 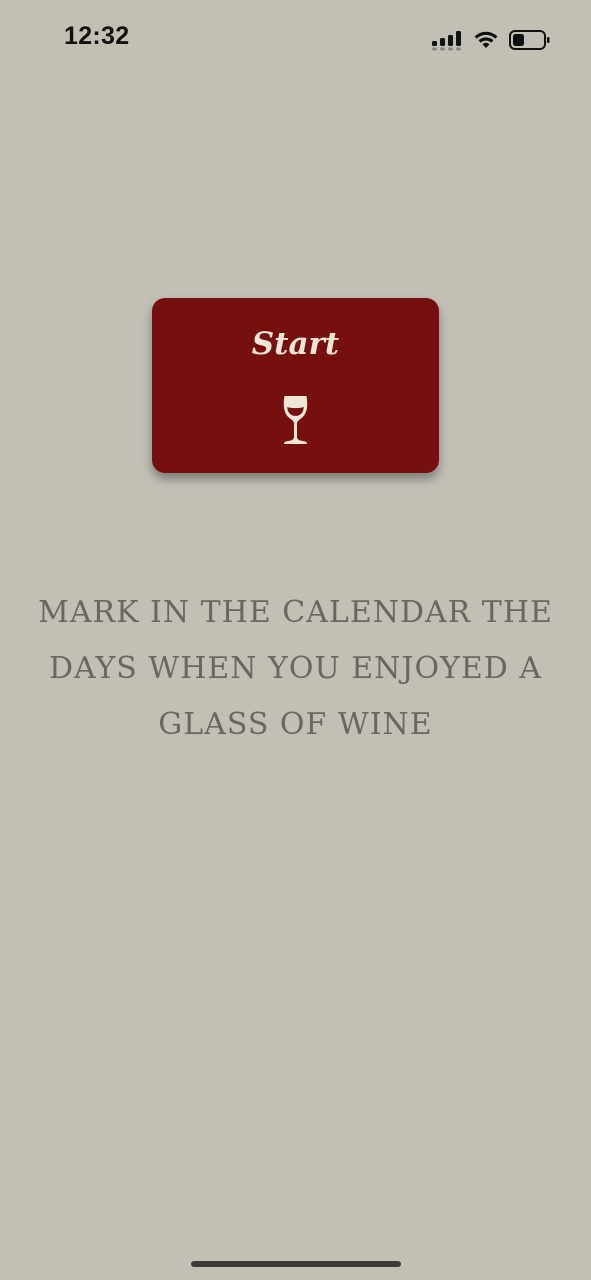 I want to click on wine-glass-icon, so click(x=295, y=420).